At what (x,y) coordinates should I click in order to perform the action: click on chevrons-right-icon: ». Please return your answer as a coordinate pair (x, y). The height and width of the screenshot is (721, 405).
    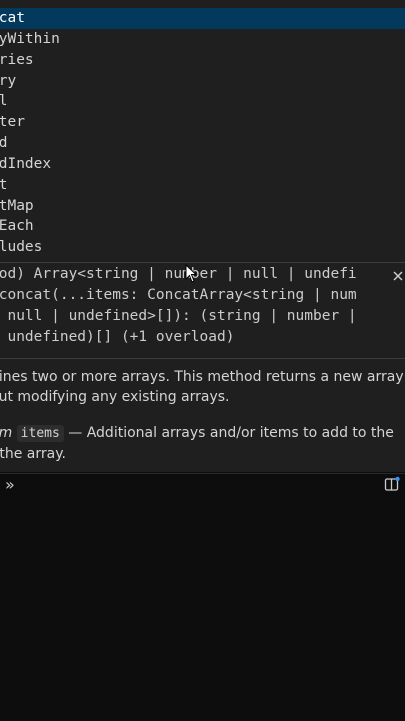
    Looking at the image, I should click on (13, 485).